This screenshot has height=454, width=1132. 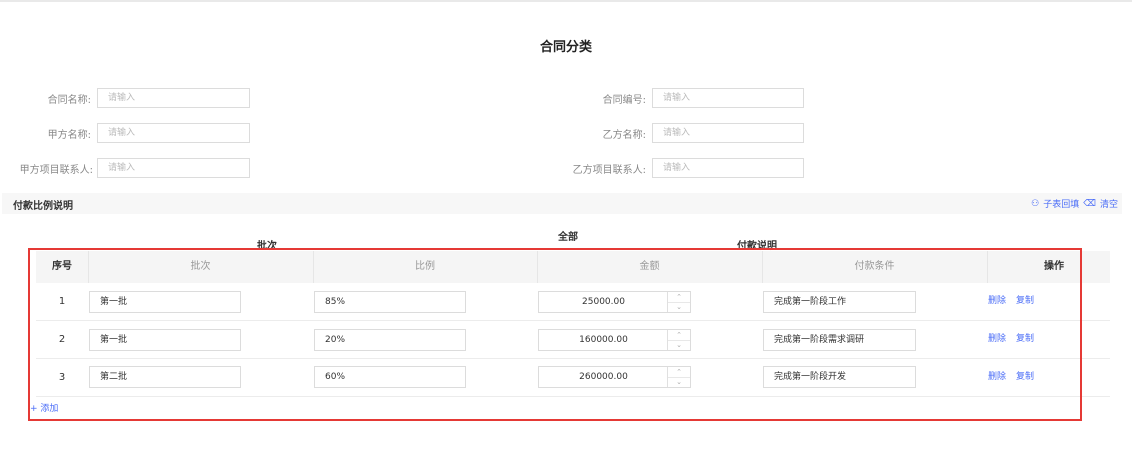 What do you see at coordinates (565, 47) in the screenshot?
I see `page-title: 合同分类` at bounding box center [565, 47].